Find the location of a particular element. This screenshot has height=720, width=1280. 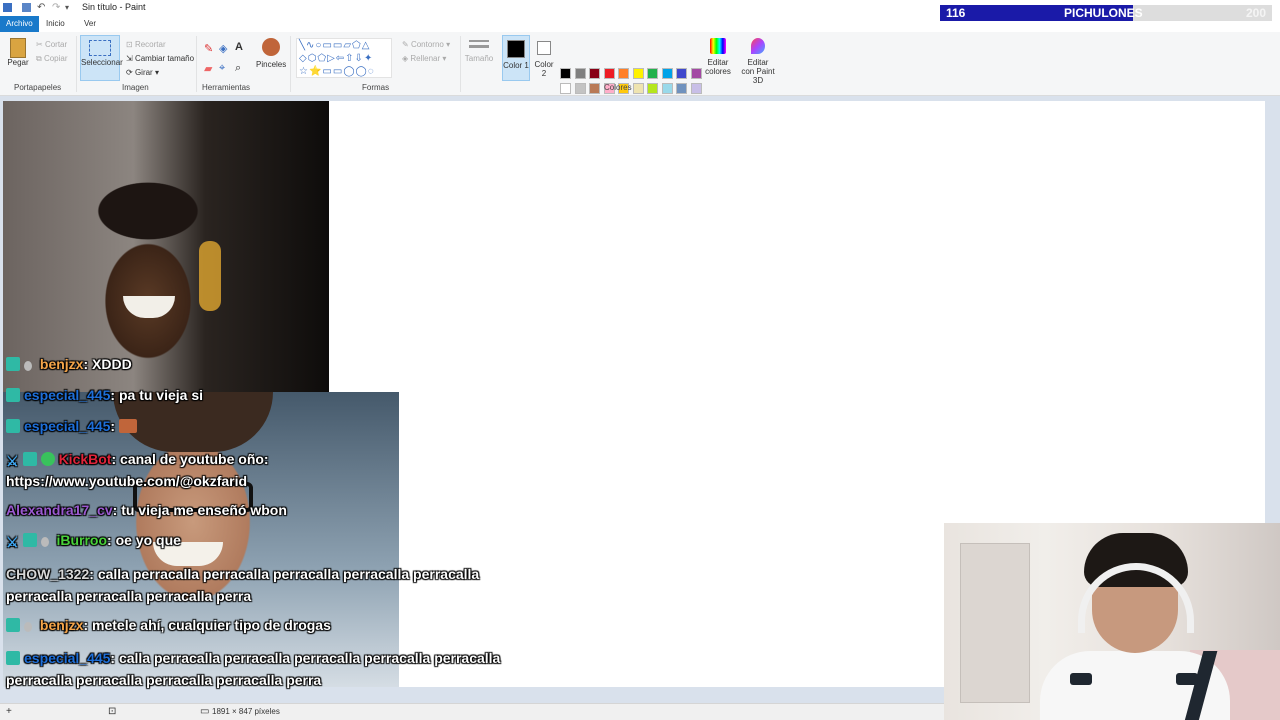

redo-icon: ↷ is located at coordinates (56, 8).